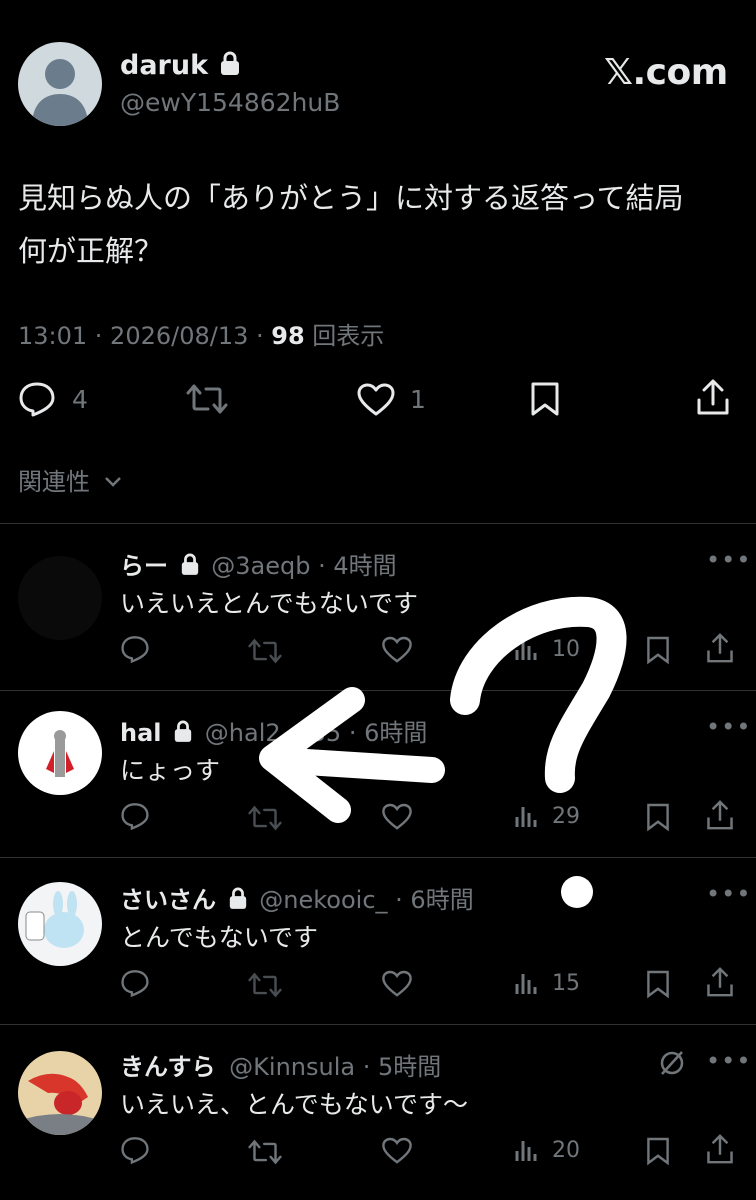  I want to click on reply-time: 4時間, so click(364, 566).